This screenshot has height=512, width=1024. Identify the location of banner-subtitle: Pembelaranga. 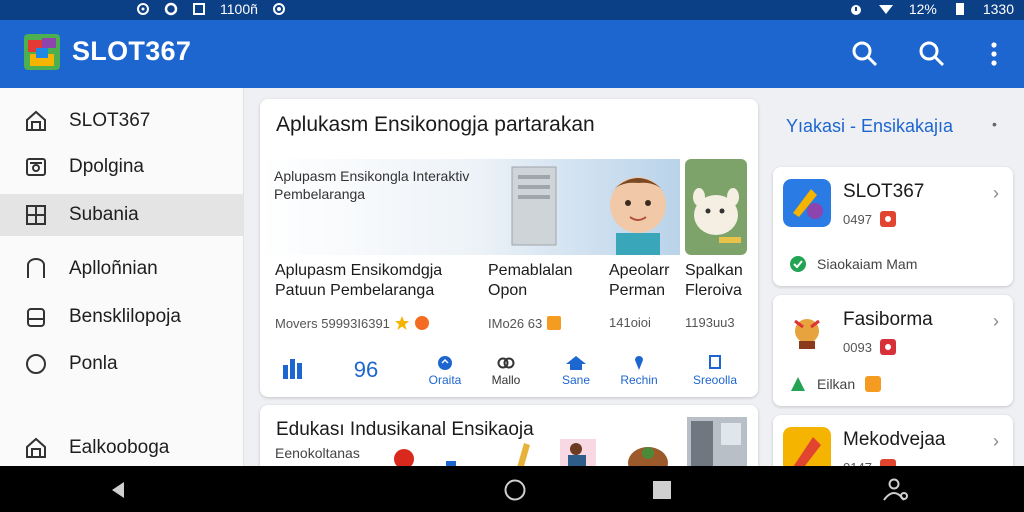
(320, 194).